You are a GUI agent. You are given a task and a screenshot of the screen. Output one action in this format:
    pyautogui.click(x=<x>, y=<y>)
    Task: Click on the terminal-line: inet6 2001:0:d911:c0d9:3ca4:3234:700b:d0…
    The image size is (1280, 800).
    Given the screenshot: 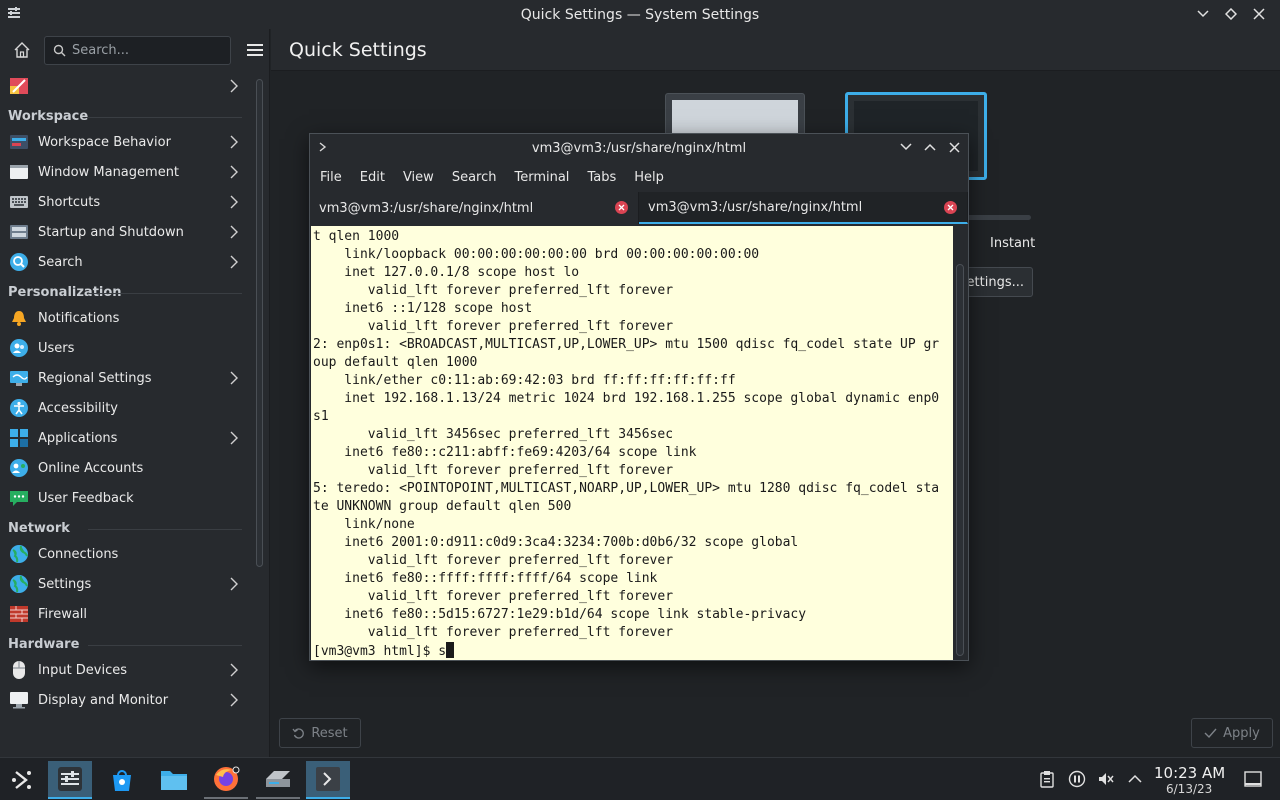 What is the action you would take?
    pyautogui.click(x=556, y=542)
    